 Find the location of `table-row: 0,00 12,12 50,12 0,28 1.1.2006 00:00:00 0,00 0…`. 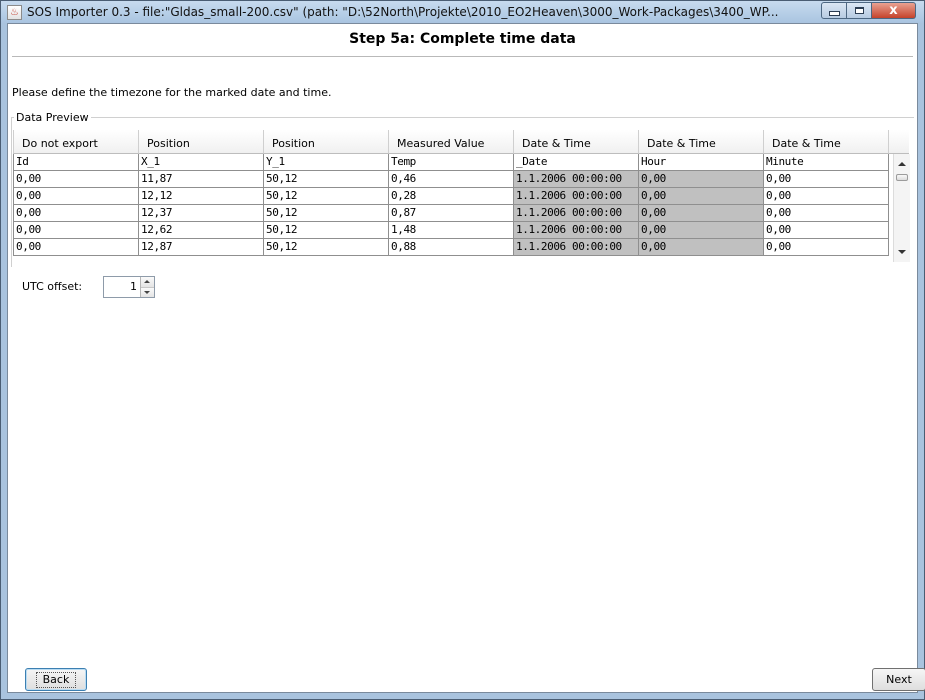

table-row: 0,00 12,12 50,12 0,28 1.1.2006 00:00:00 0,00 0… is located at coordinates (453, 196).